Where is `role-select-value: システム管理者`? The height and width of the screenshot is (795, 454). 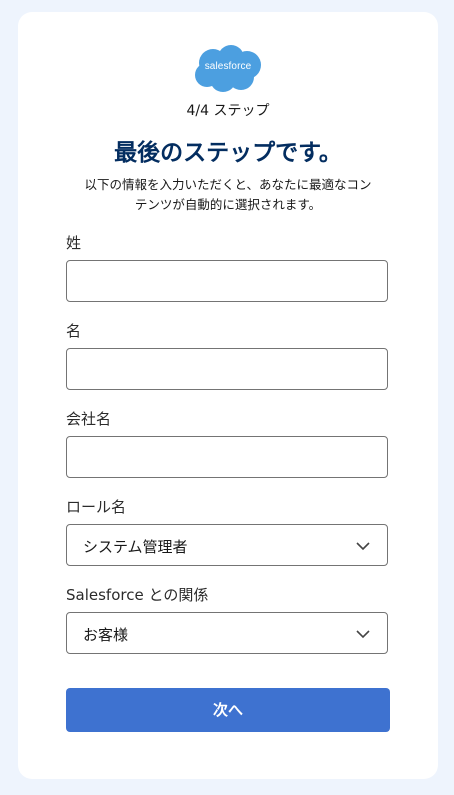 role-select-value: システム管理者 is located at coordinates (135, 547).